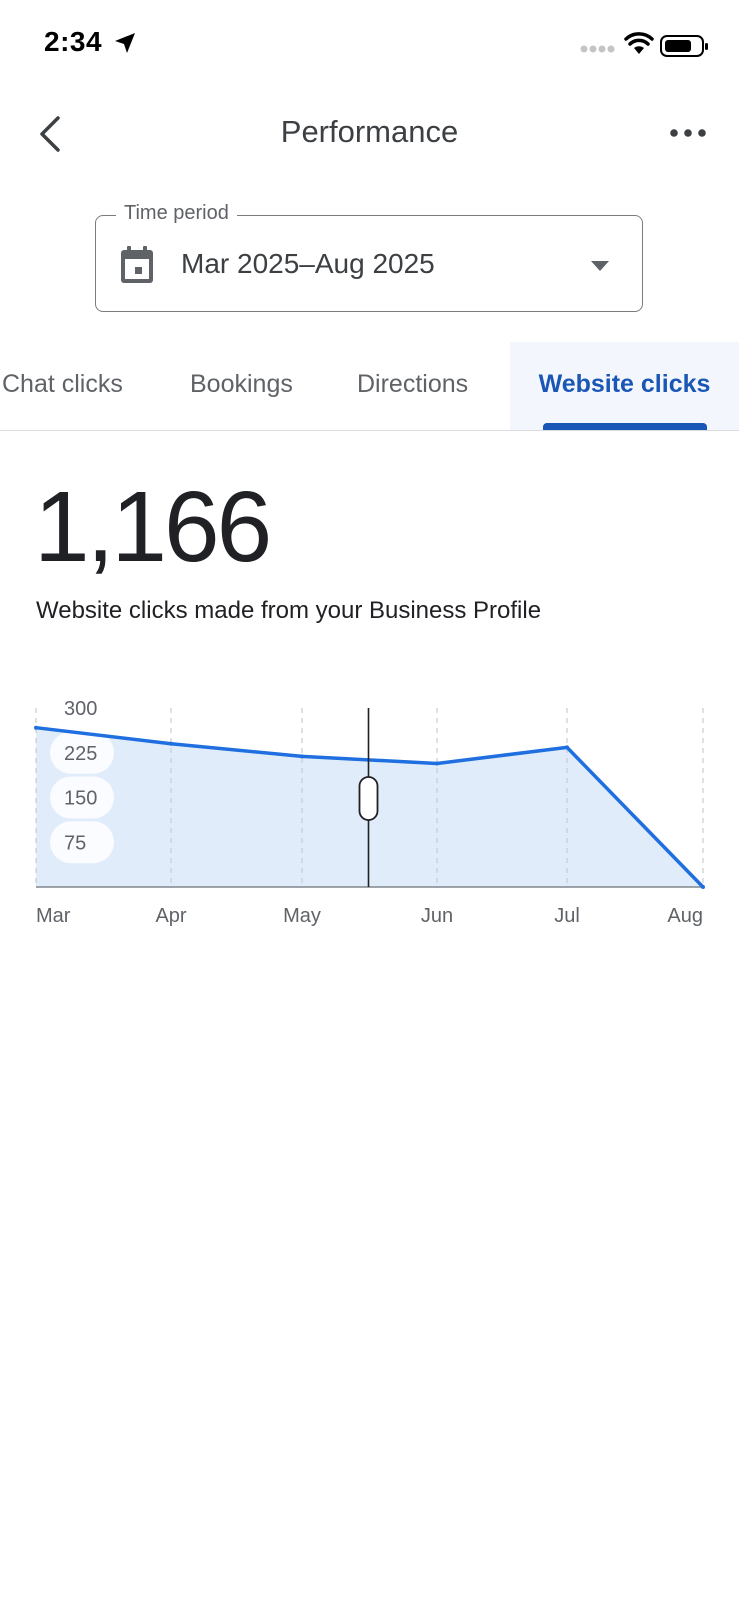 The image size is (739, 1600). What do you see at coordinates (368, 798) in the screenshot?
I see `chart-cursor-handle` at bounding box center [368, 798].